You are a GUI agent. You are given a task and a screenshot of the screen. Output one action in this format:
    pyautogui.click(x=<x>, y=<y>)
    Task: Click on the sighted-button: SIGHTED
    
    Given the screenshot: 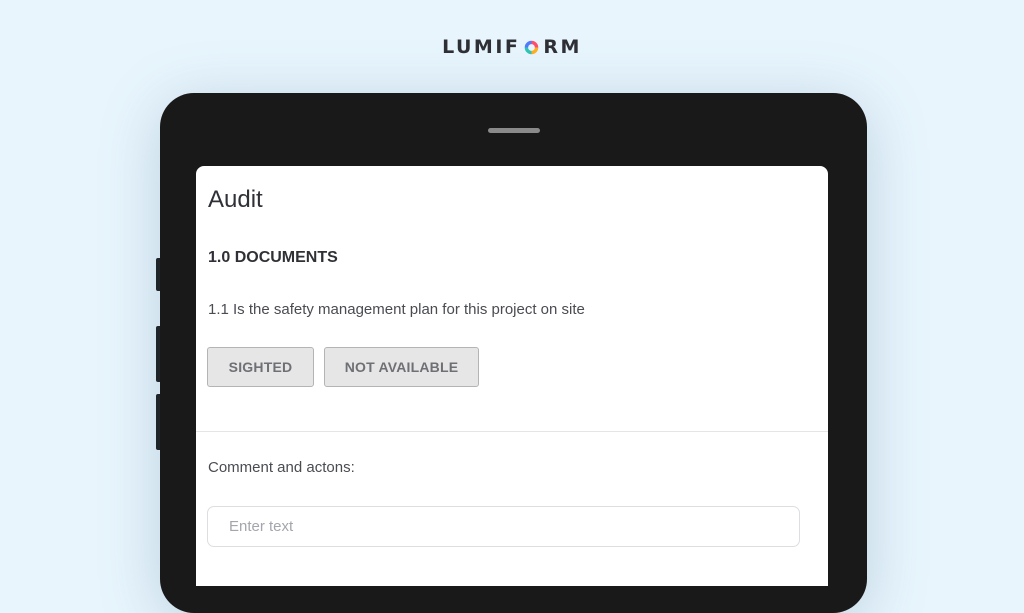 What is the action you would take?
    pyautogui.click(x=260, y=367)
    